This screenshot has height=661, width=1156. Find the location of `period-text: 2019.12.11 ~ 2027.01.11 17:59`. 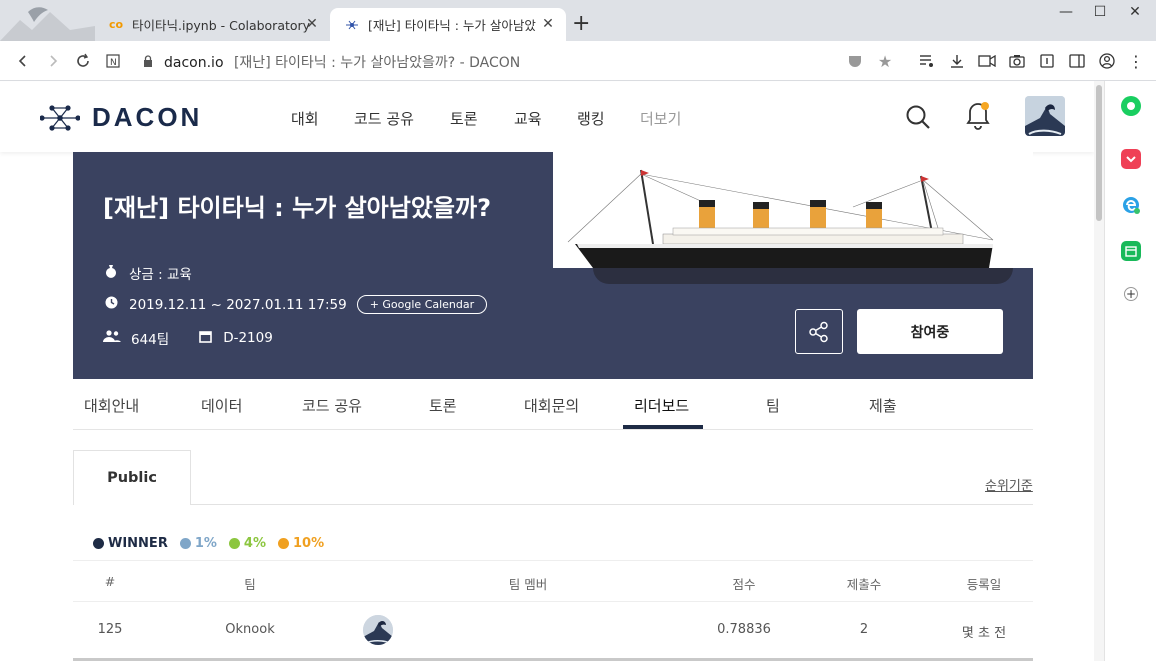

period-text: 2019.12.11 ~ 2027.01.11 17:59 is located at coordinates (238, 304).